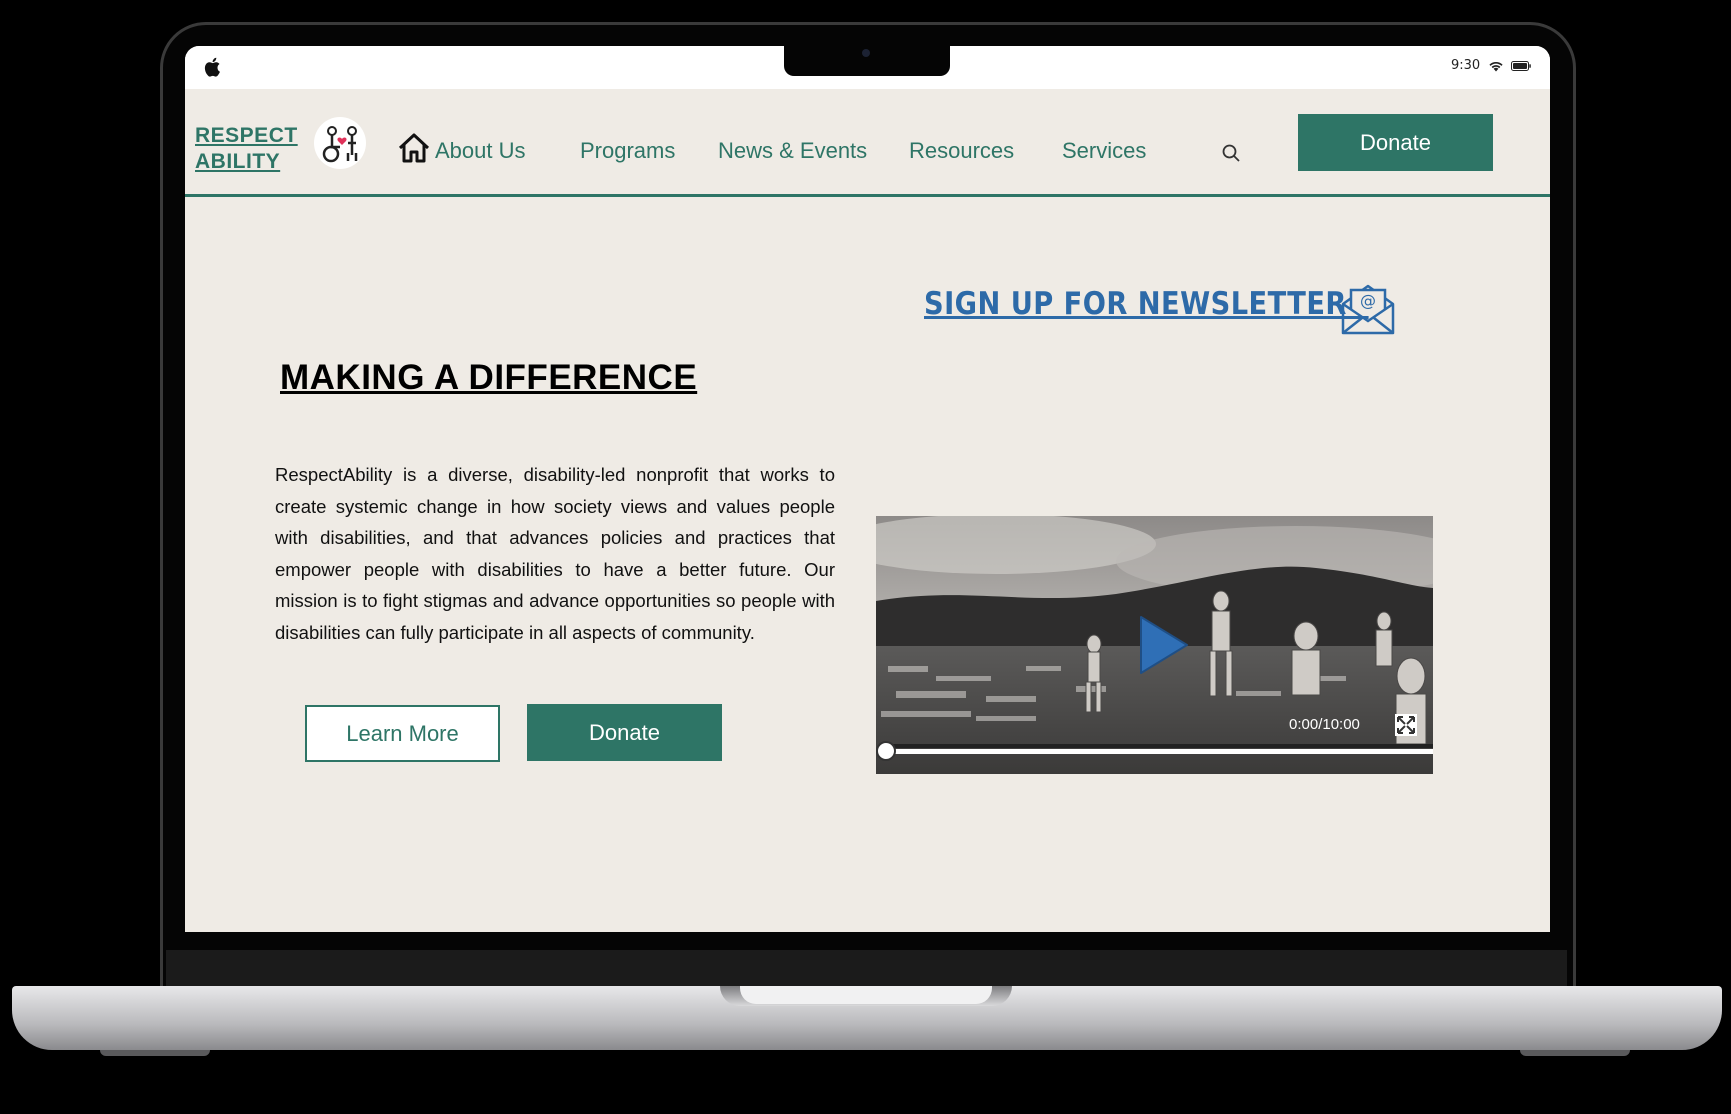 This screenshot has width=1731, height=1114. Describe the element at coordinates (1164, 645) in the screenshot. I see `play-icon` at that location.